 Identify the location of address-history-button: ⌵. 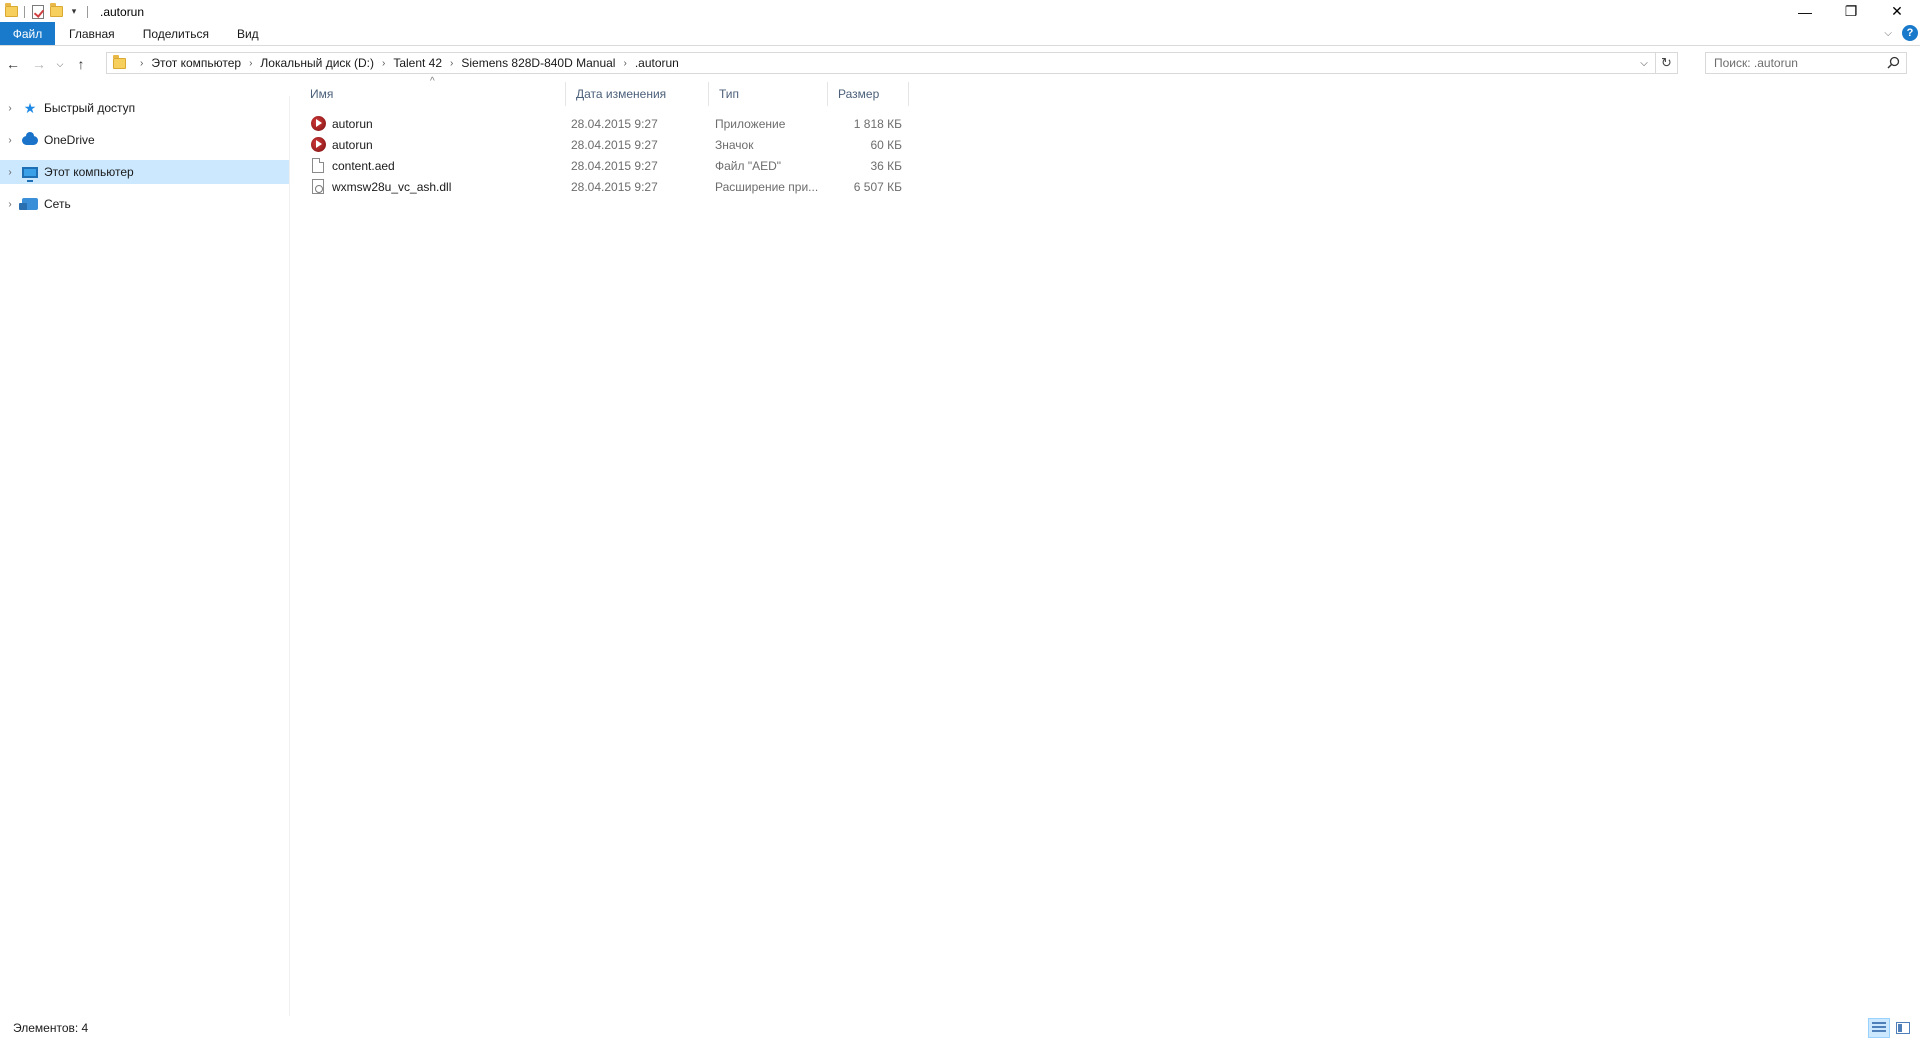
(1644, 63).